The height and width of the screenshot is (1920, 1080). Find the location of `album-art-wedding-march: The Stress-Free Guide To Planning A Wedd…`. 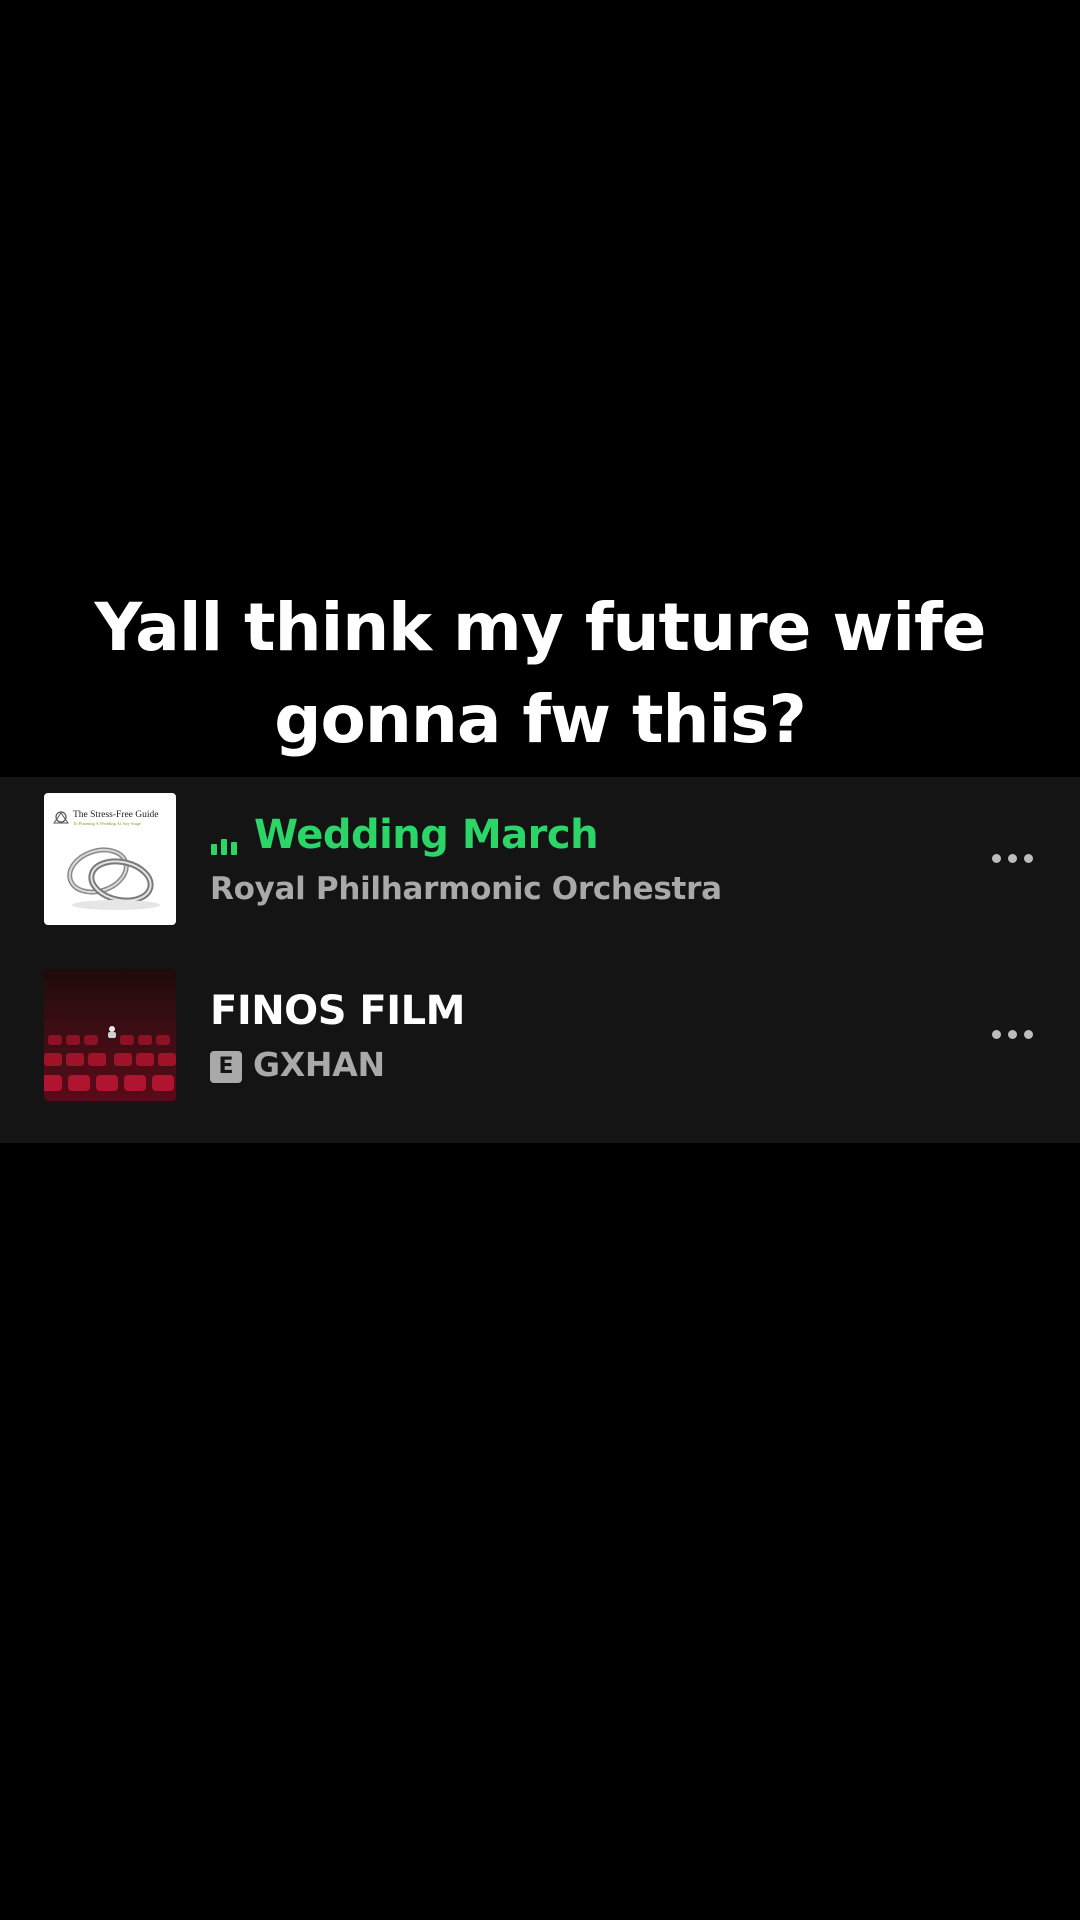

album-art-wedding-march: The Stress-Free Guide To Planning A Wedd… is located at coordinates (110, 859).